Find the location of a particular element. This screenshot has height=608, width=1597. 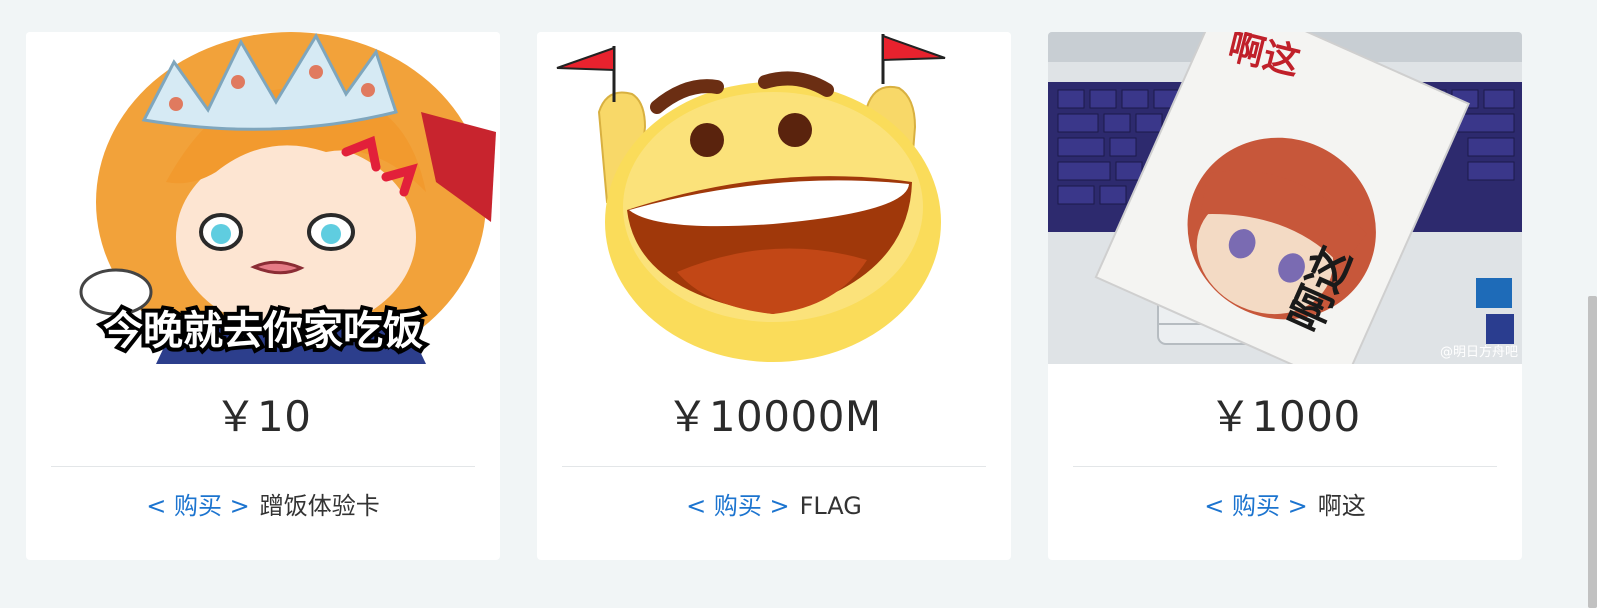

card-footer: < 购买 > 蹭饭体验卡 is located at coordinates (263, 506).